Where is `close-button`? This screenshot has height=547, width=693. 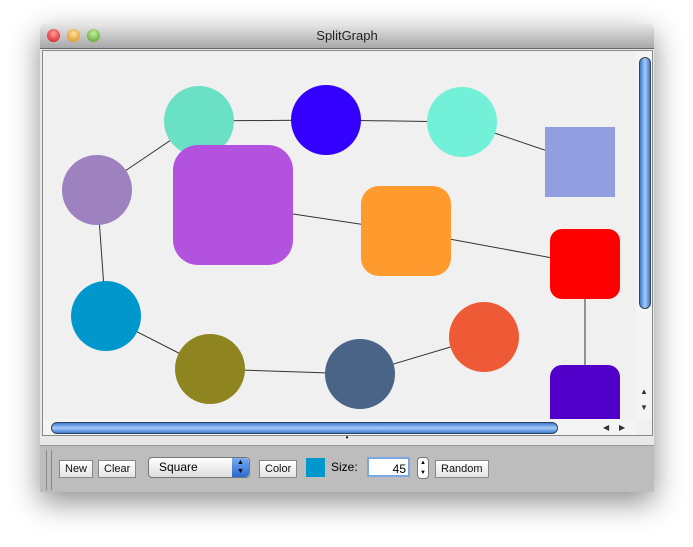 close-button is located at coordinates (53, 35).